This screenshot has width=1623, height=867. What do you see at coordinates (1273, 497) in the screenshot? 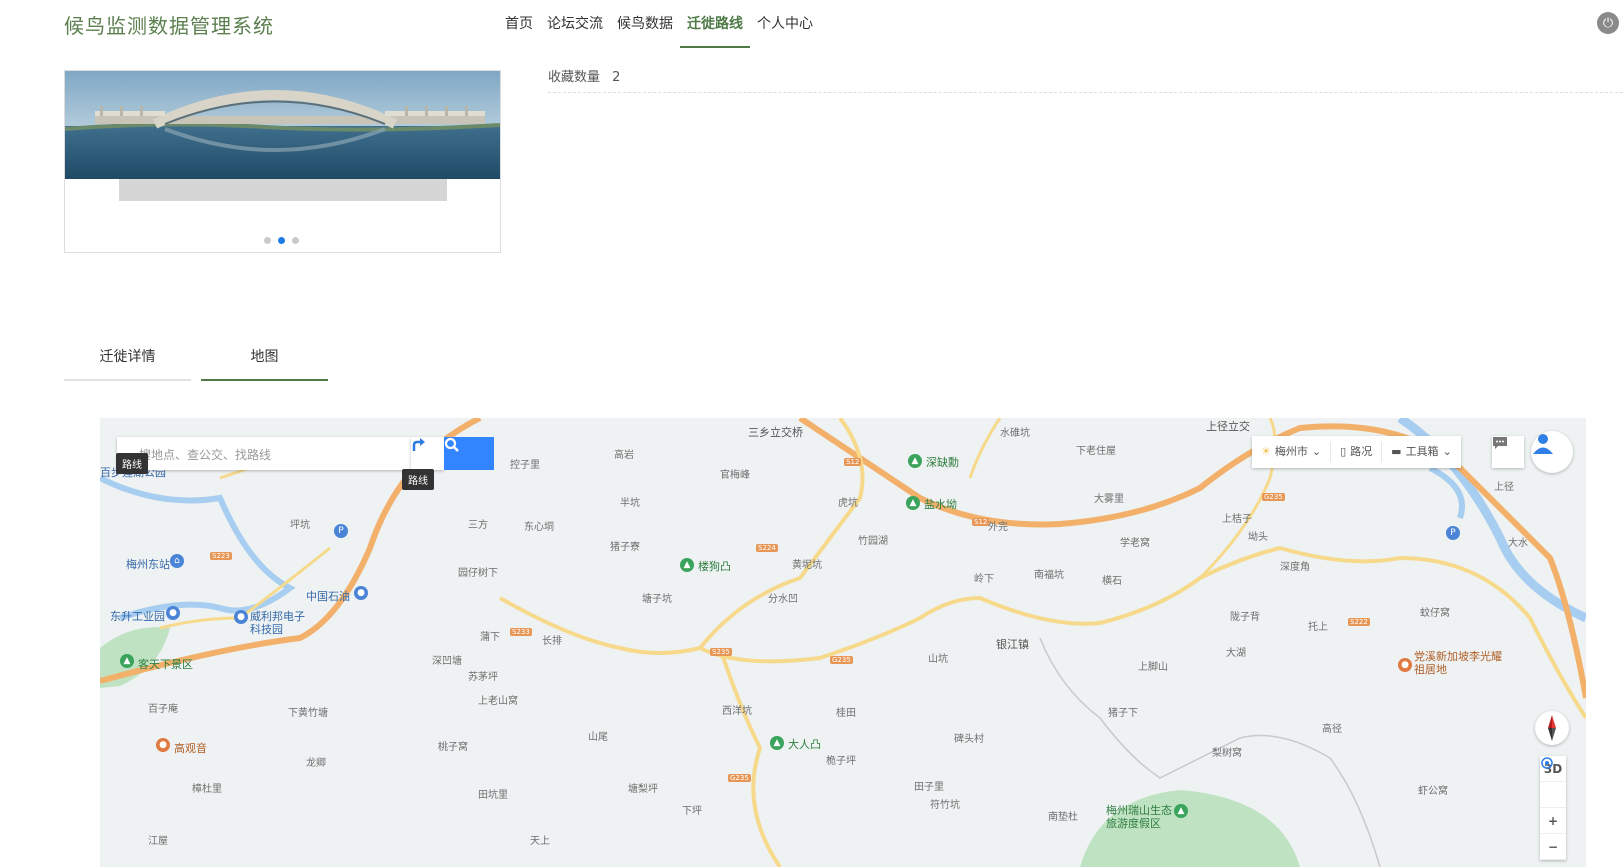
I see `road-tag-g235c: G235` at bounding box center [1273, 497].